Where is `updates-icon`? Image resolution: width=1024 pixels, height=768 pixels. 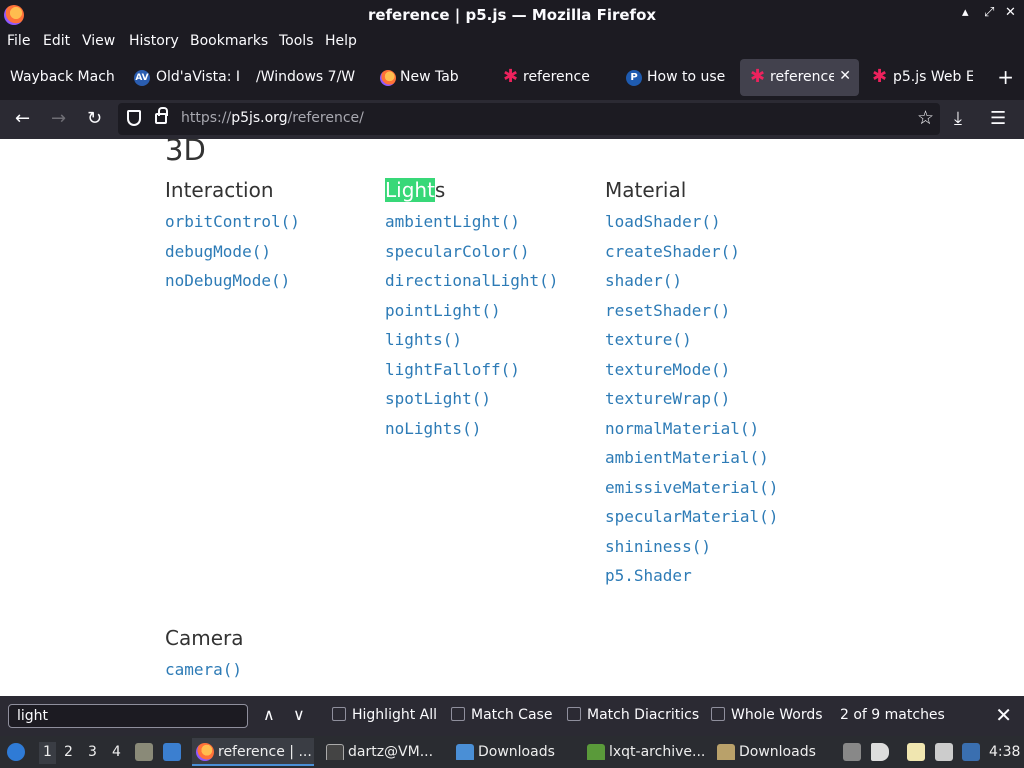 updates-icon is located at coordinates (971, 752).